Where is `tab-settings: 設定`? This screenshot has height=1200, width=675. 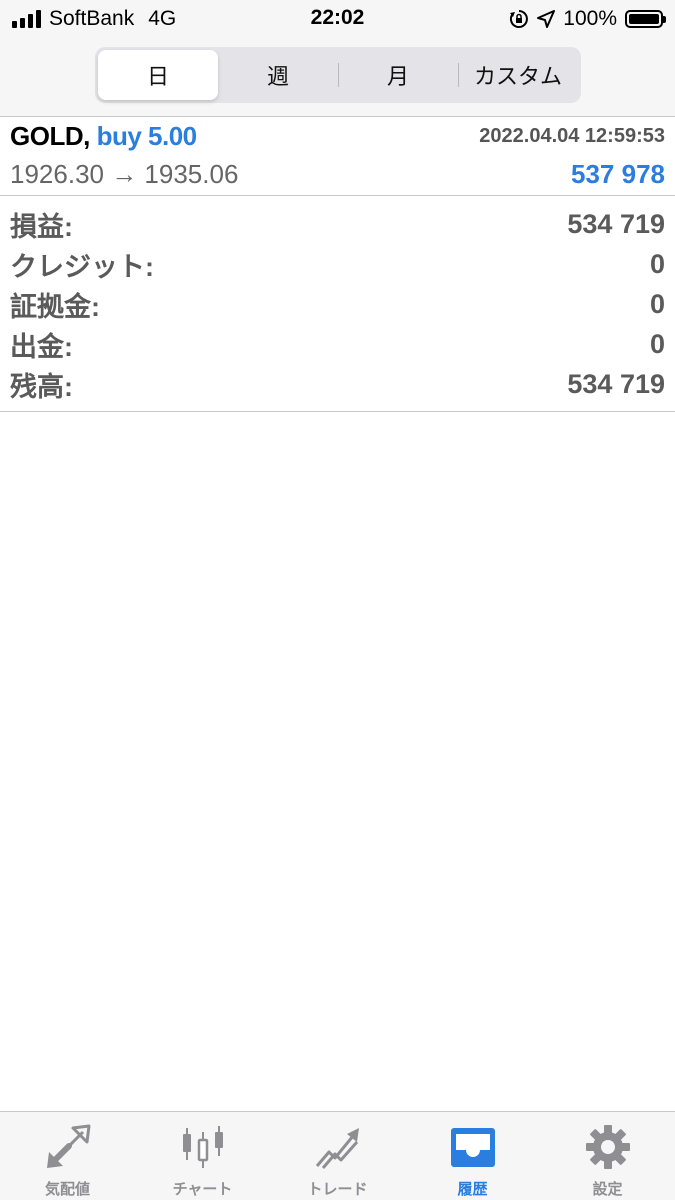 tab-settings: 設定 is located at coordinates (607, 1156).